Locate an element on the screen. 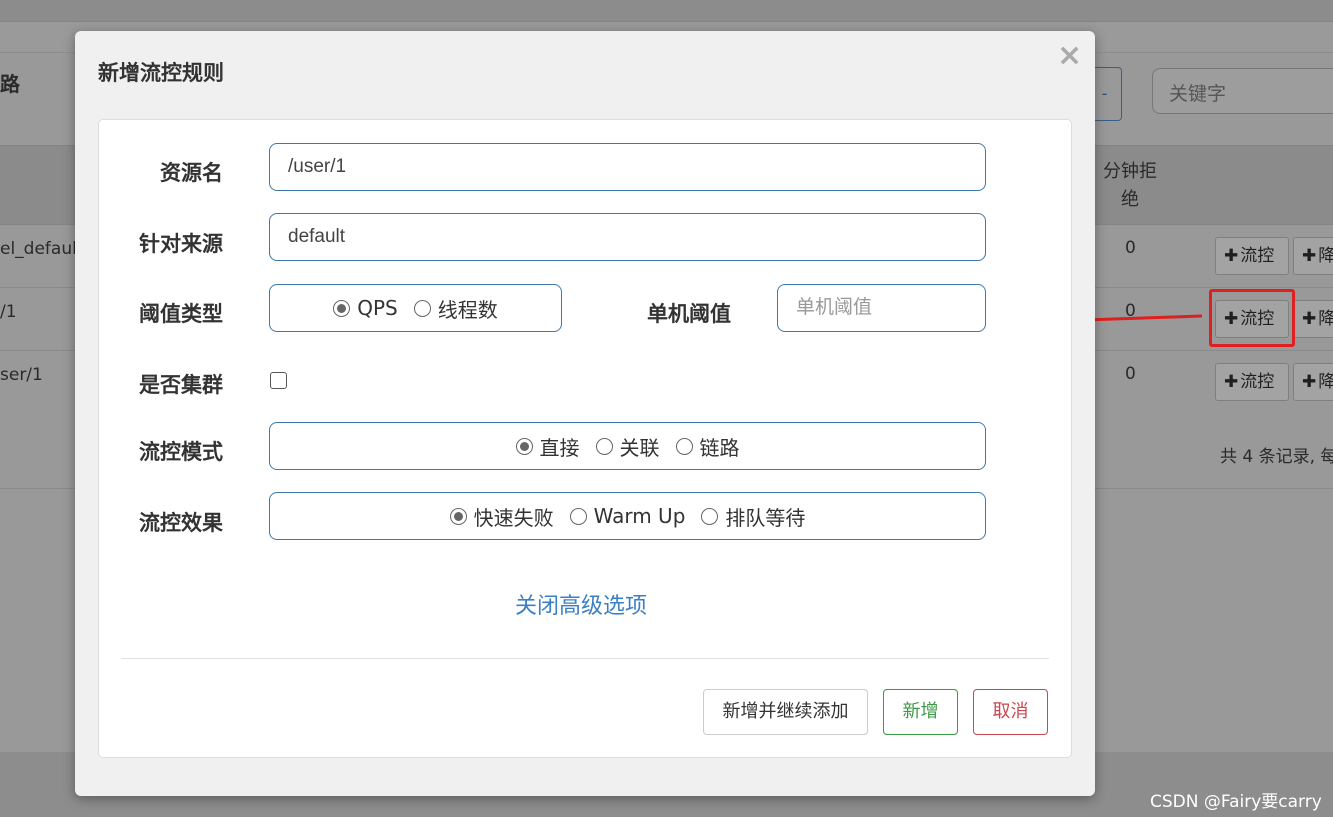 This screenshot has height=817, width=1333. control-effect-radio-group: 快速失败 Warm Up 排队等待 is located at coordinates (627, 516).